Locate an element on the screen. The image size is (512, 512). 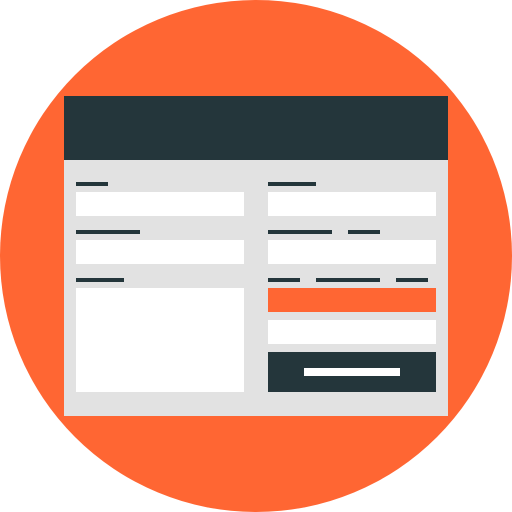
left-textarea-label is located at coordinates (100, 280).